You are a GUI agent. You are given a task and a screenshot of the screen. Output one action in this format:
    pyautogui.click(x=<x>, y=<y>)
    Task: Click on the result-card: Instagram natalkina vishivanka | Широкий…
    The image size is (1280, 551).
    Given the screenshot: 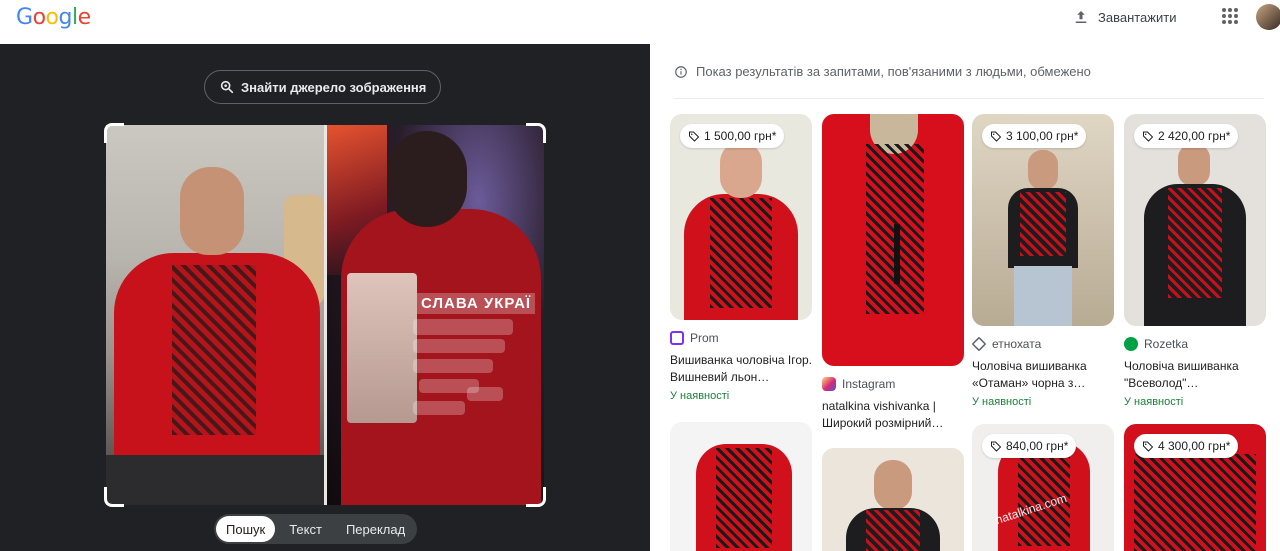 What is the action you would take?
    pyautogui.click(x=893, y=273)
    